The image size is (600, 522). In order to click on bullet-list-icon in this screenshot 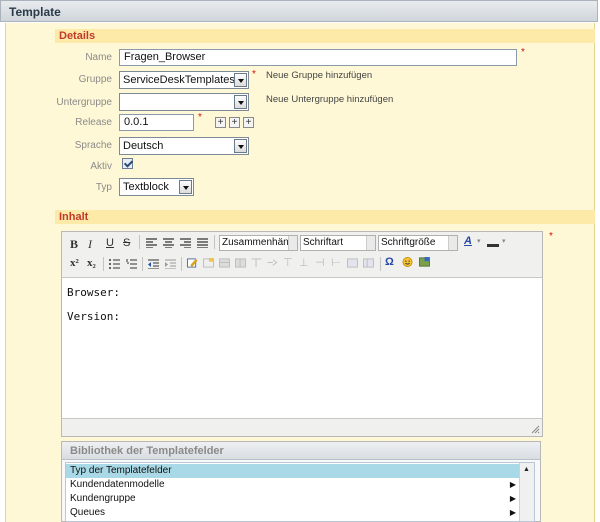, I will do `click(114, 264)`.